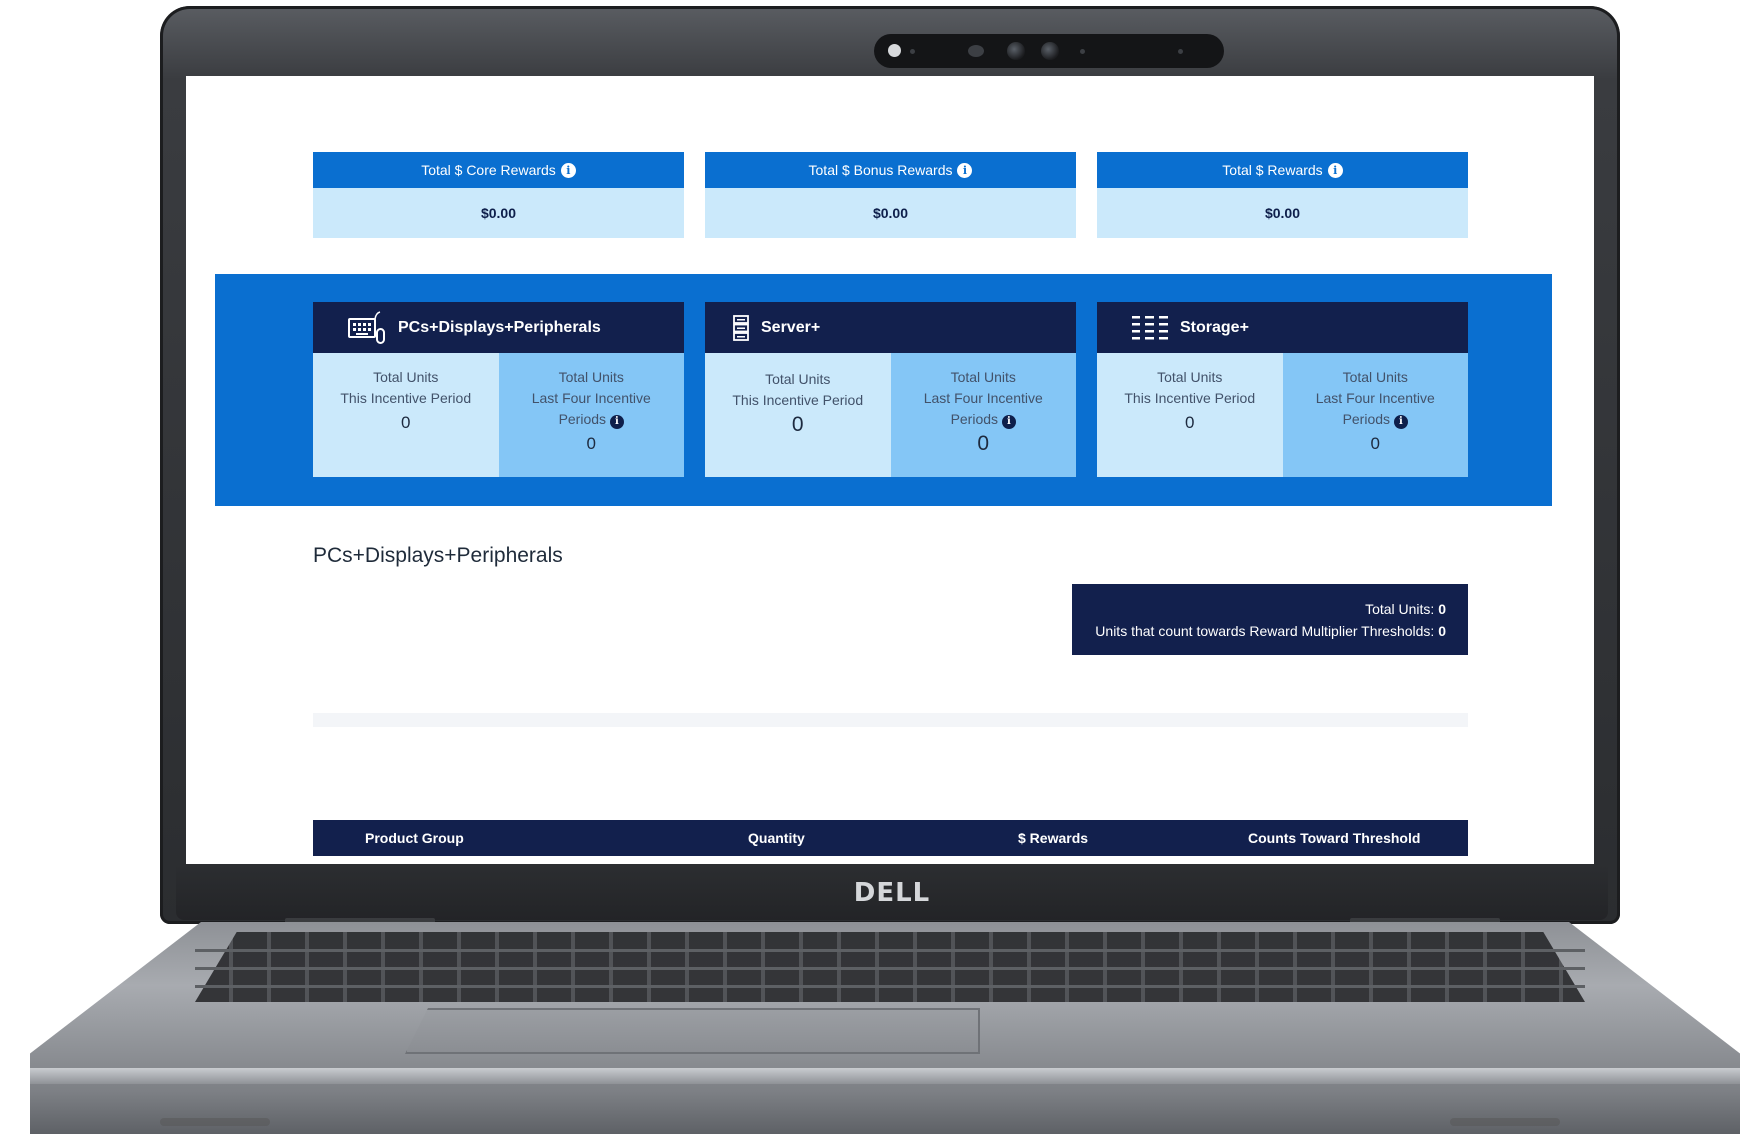 The image size is (1740, 1134). I want to click on bonus-rewards-card: Total $ Bonus Rewards i $0.00, so click(890, 195).